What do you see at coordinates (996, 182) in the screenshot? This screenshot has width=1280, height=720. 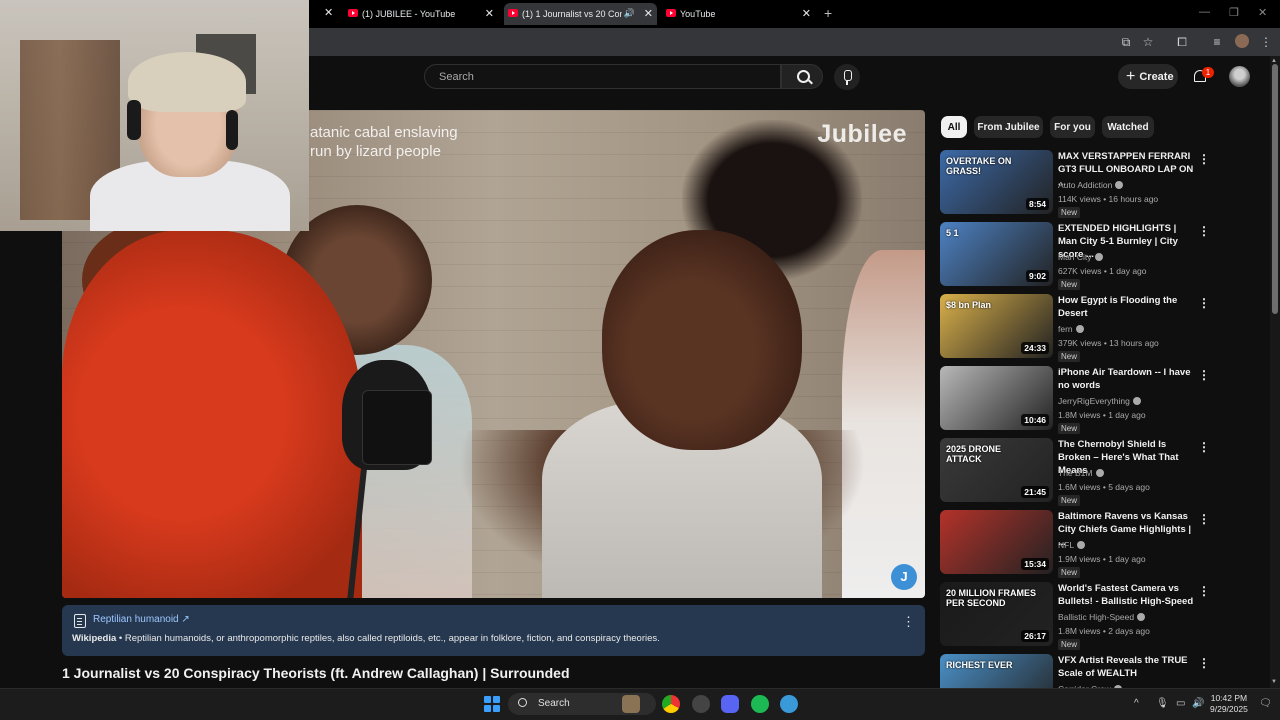 I see `video-thumbnail: OVERTAKE ON GRASS! 8:54` at bounding box center [996, 182].